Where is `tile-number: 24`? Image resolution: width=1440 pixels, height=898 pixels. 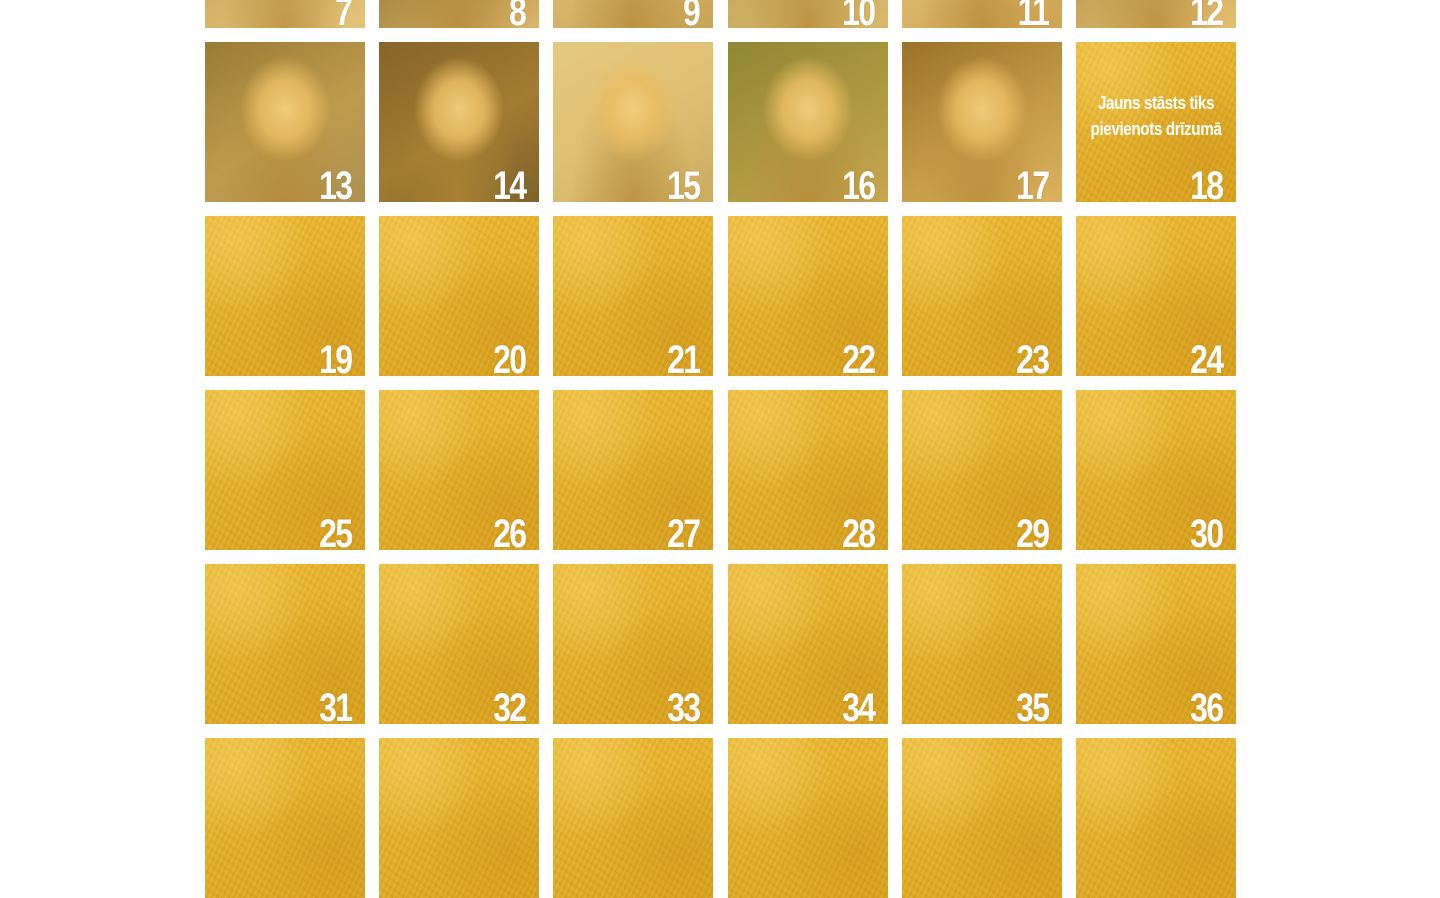
tile-number: 24 is located at coordinates (1206, 357).